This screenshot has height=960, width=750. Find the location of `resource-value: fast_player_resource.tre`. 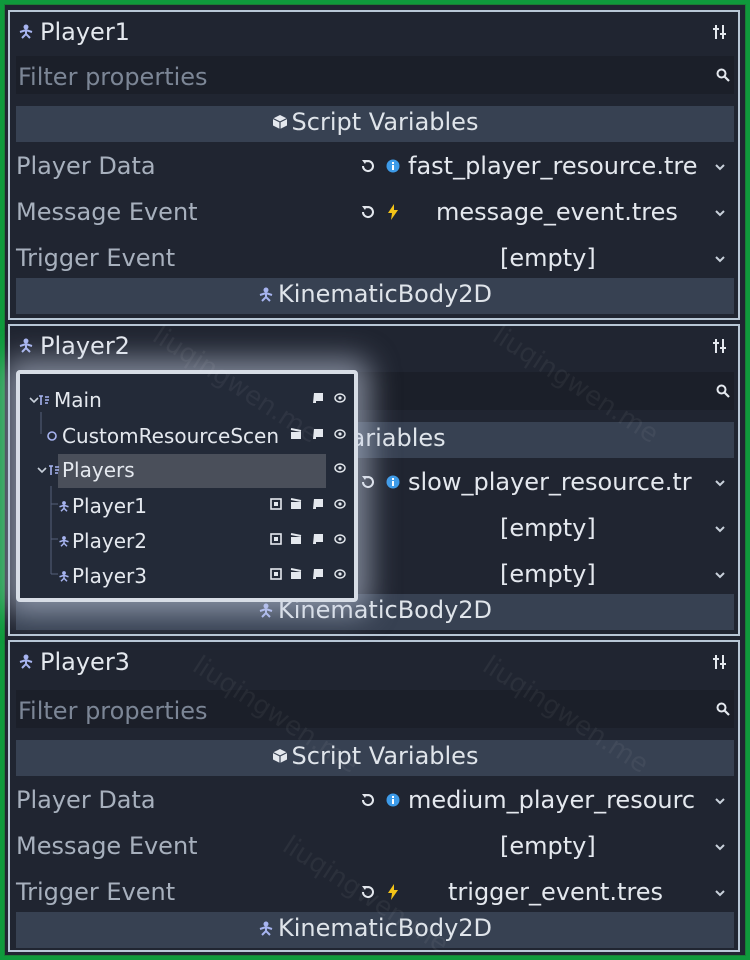

resource-value: fast_player_resource.tre is located at coordinates (553, 166).